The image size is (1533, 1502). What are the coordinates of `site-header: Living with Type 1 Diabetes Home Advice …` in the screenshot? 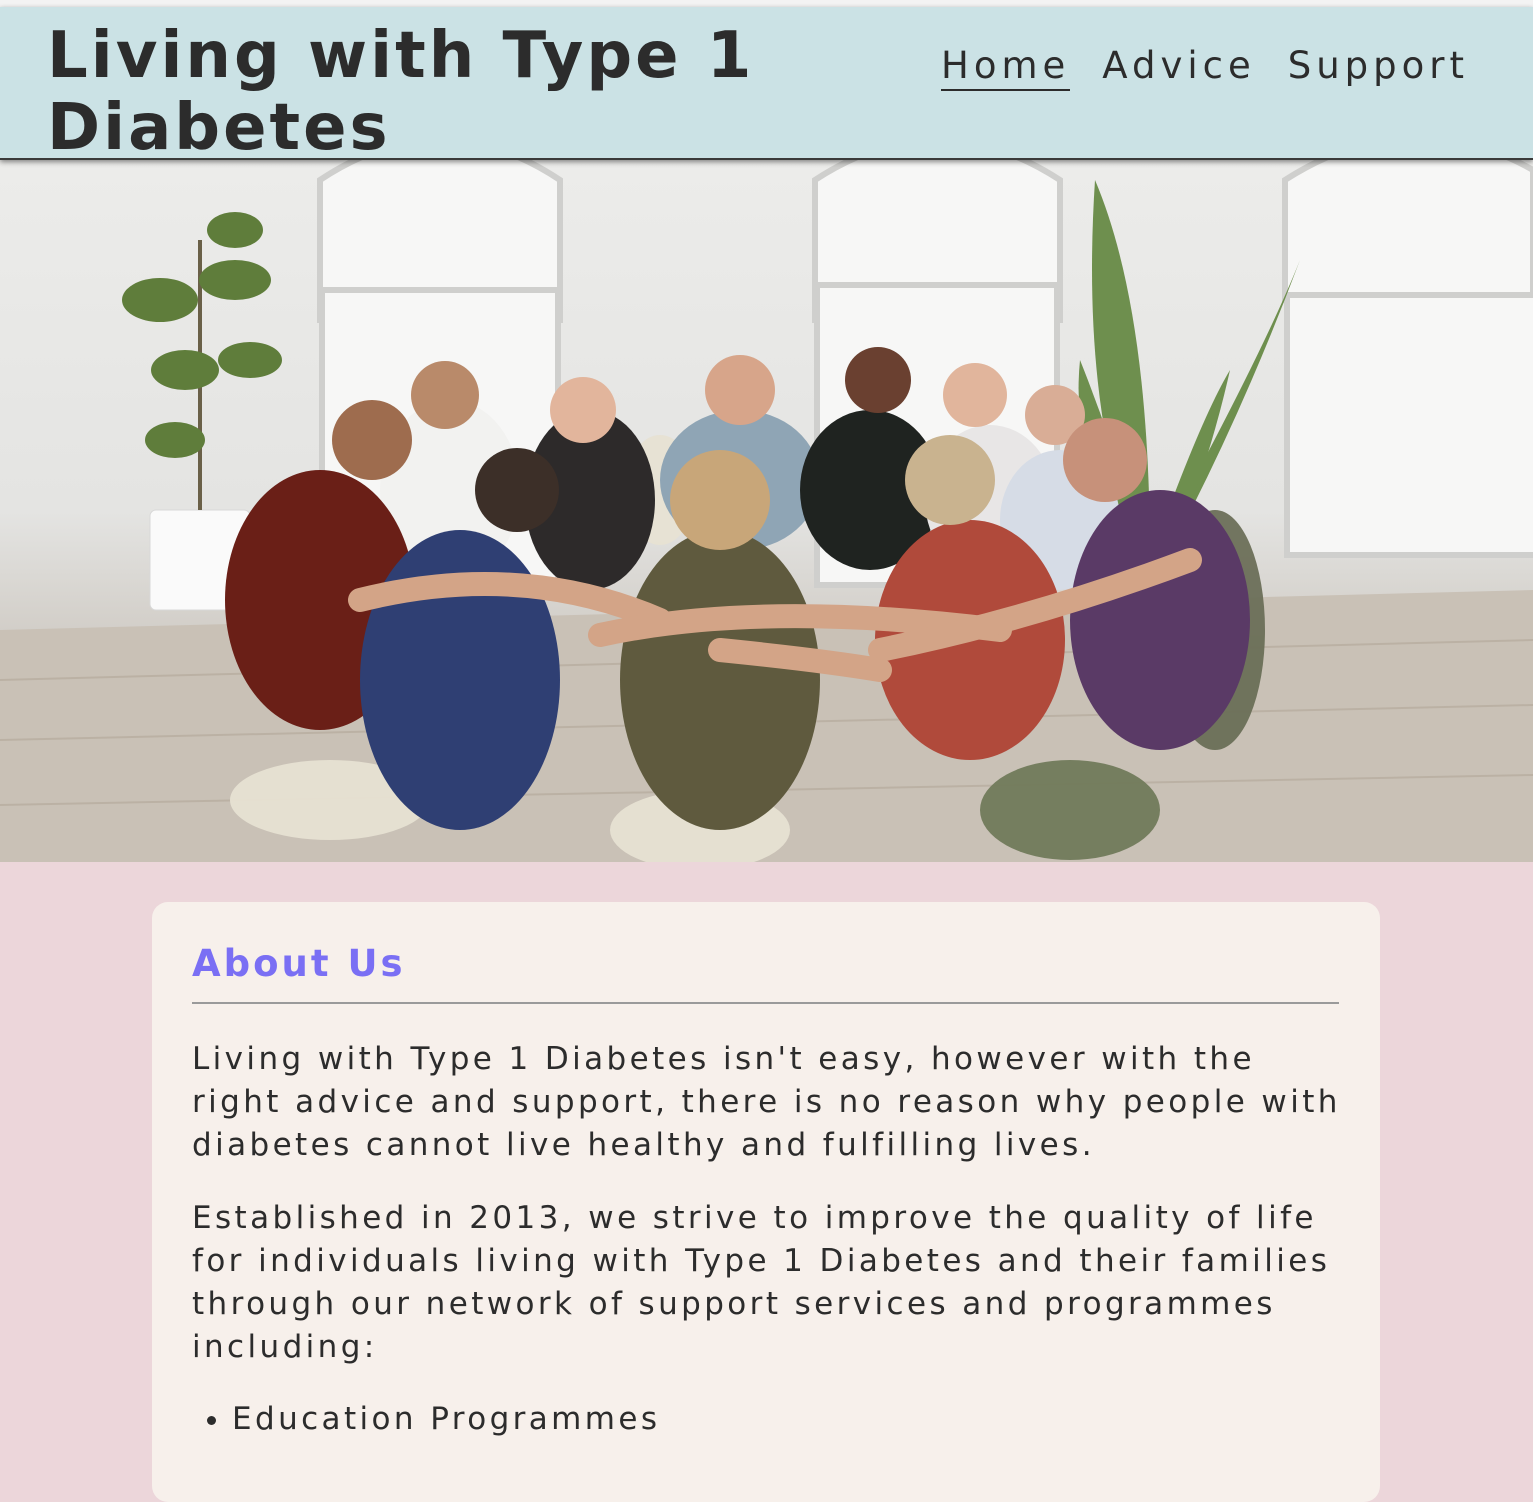 It's located at (766, 85).